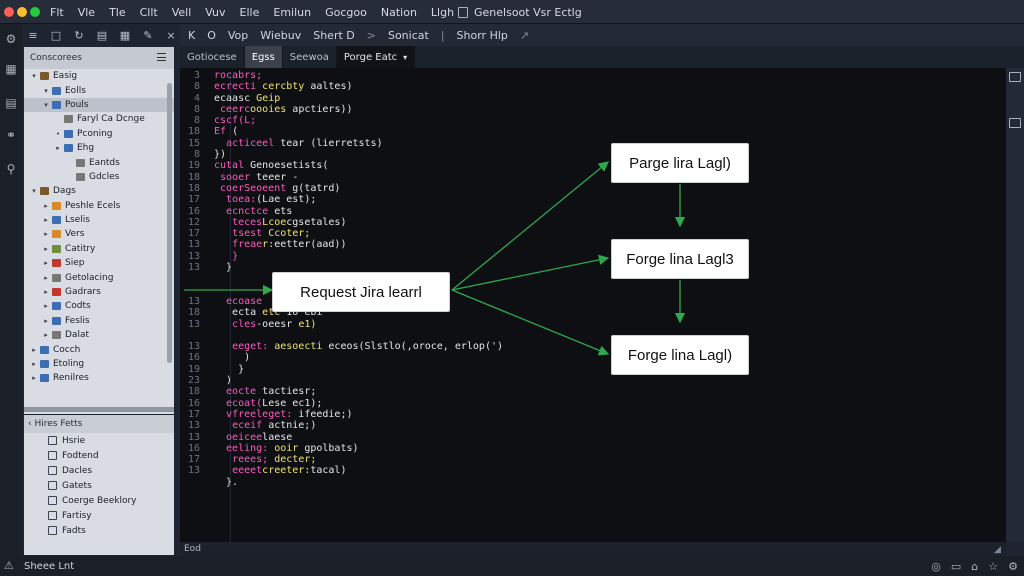  I want to click on menu-item: Flt, so click(57, 12).